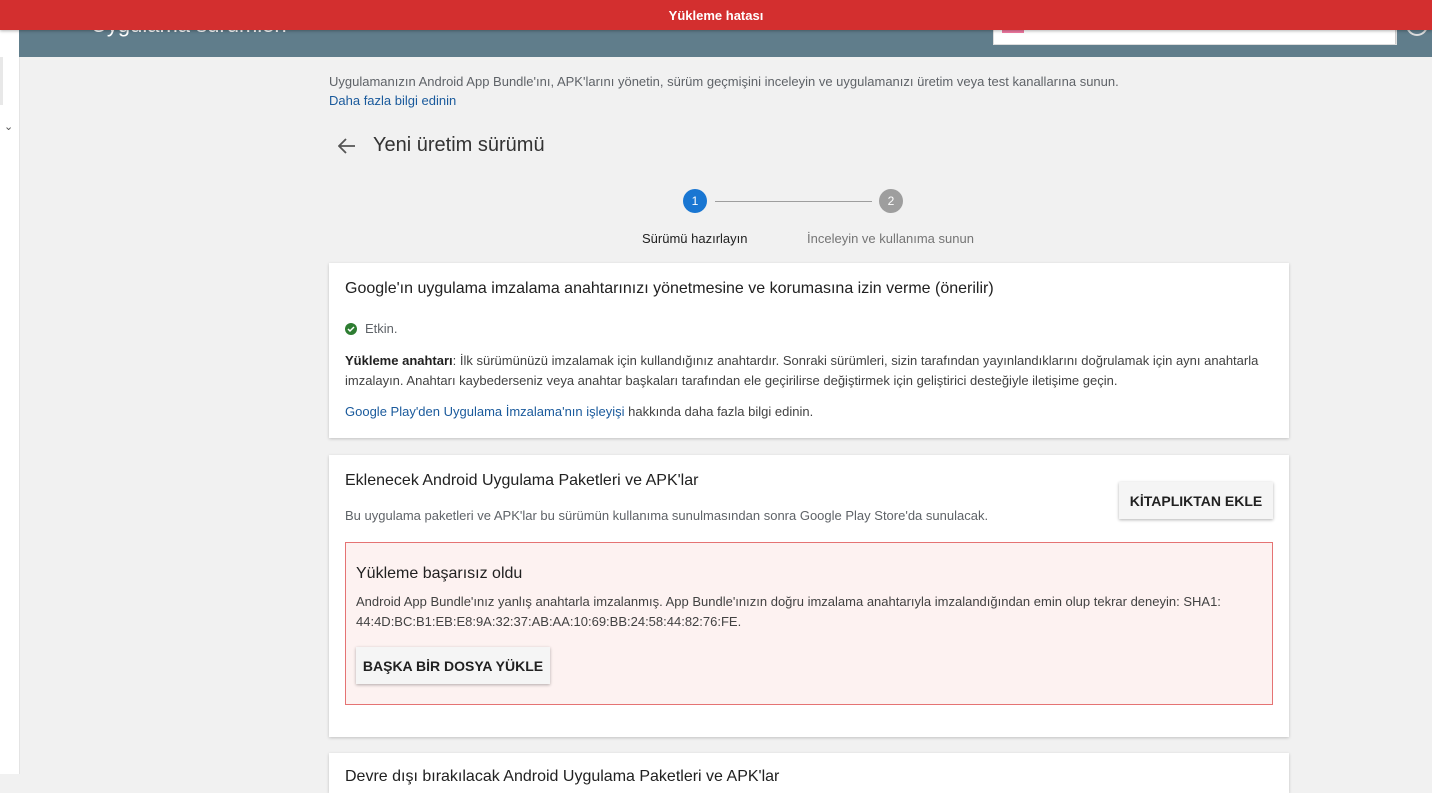  I want to click on error-banner-text: Yükleme hatası, so click(716, 15).